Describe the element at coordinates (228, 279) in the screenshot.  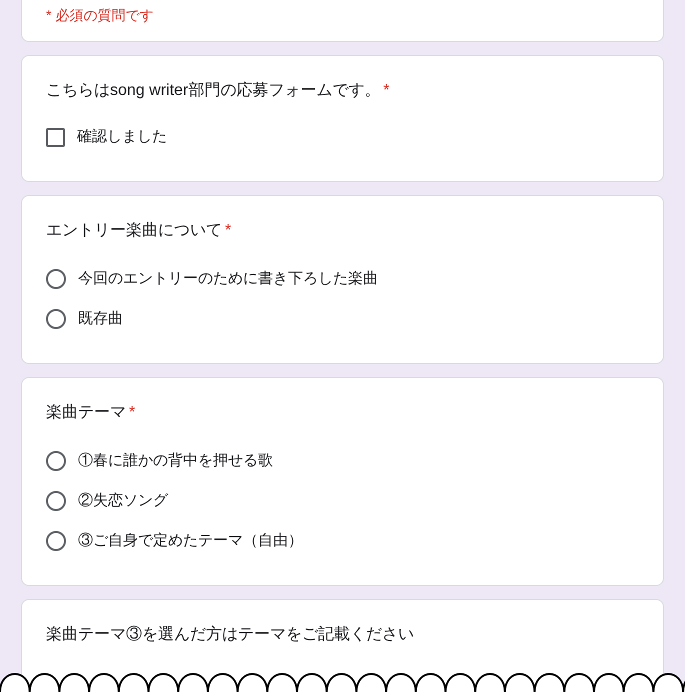
I see `option-label: 今回のエントリーのために書き下ろした楽曲` at that location.